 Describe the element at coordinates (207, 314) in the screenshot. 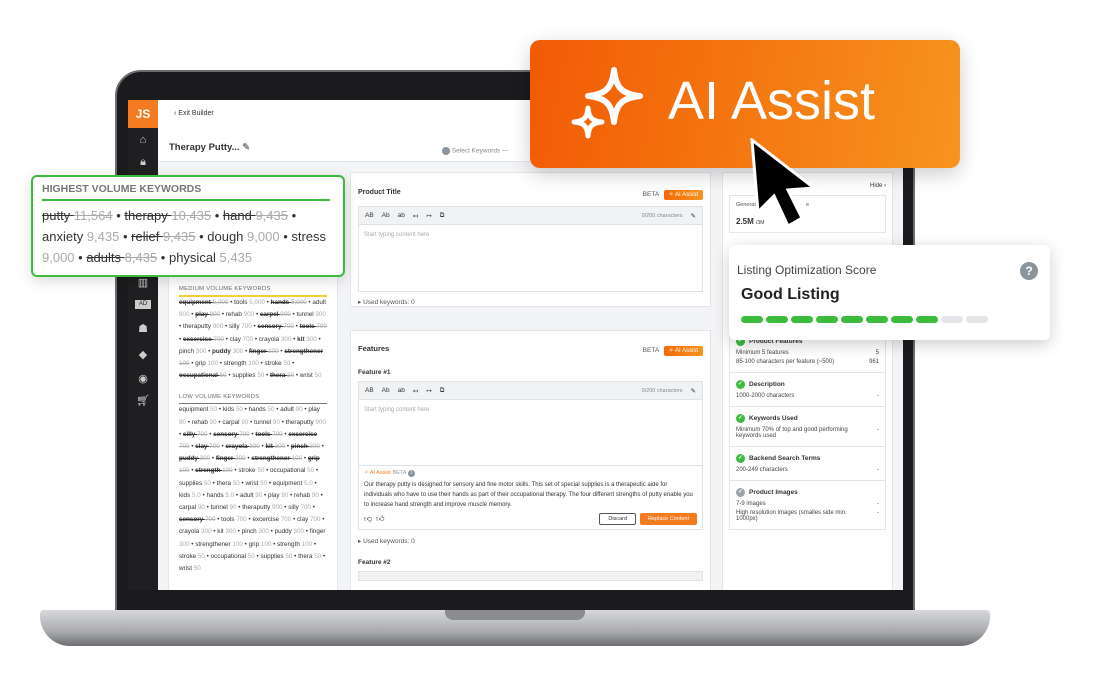

I see `keyword-item: play 900` at that location.